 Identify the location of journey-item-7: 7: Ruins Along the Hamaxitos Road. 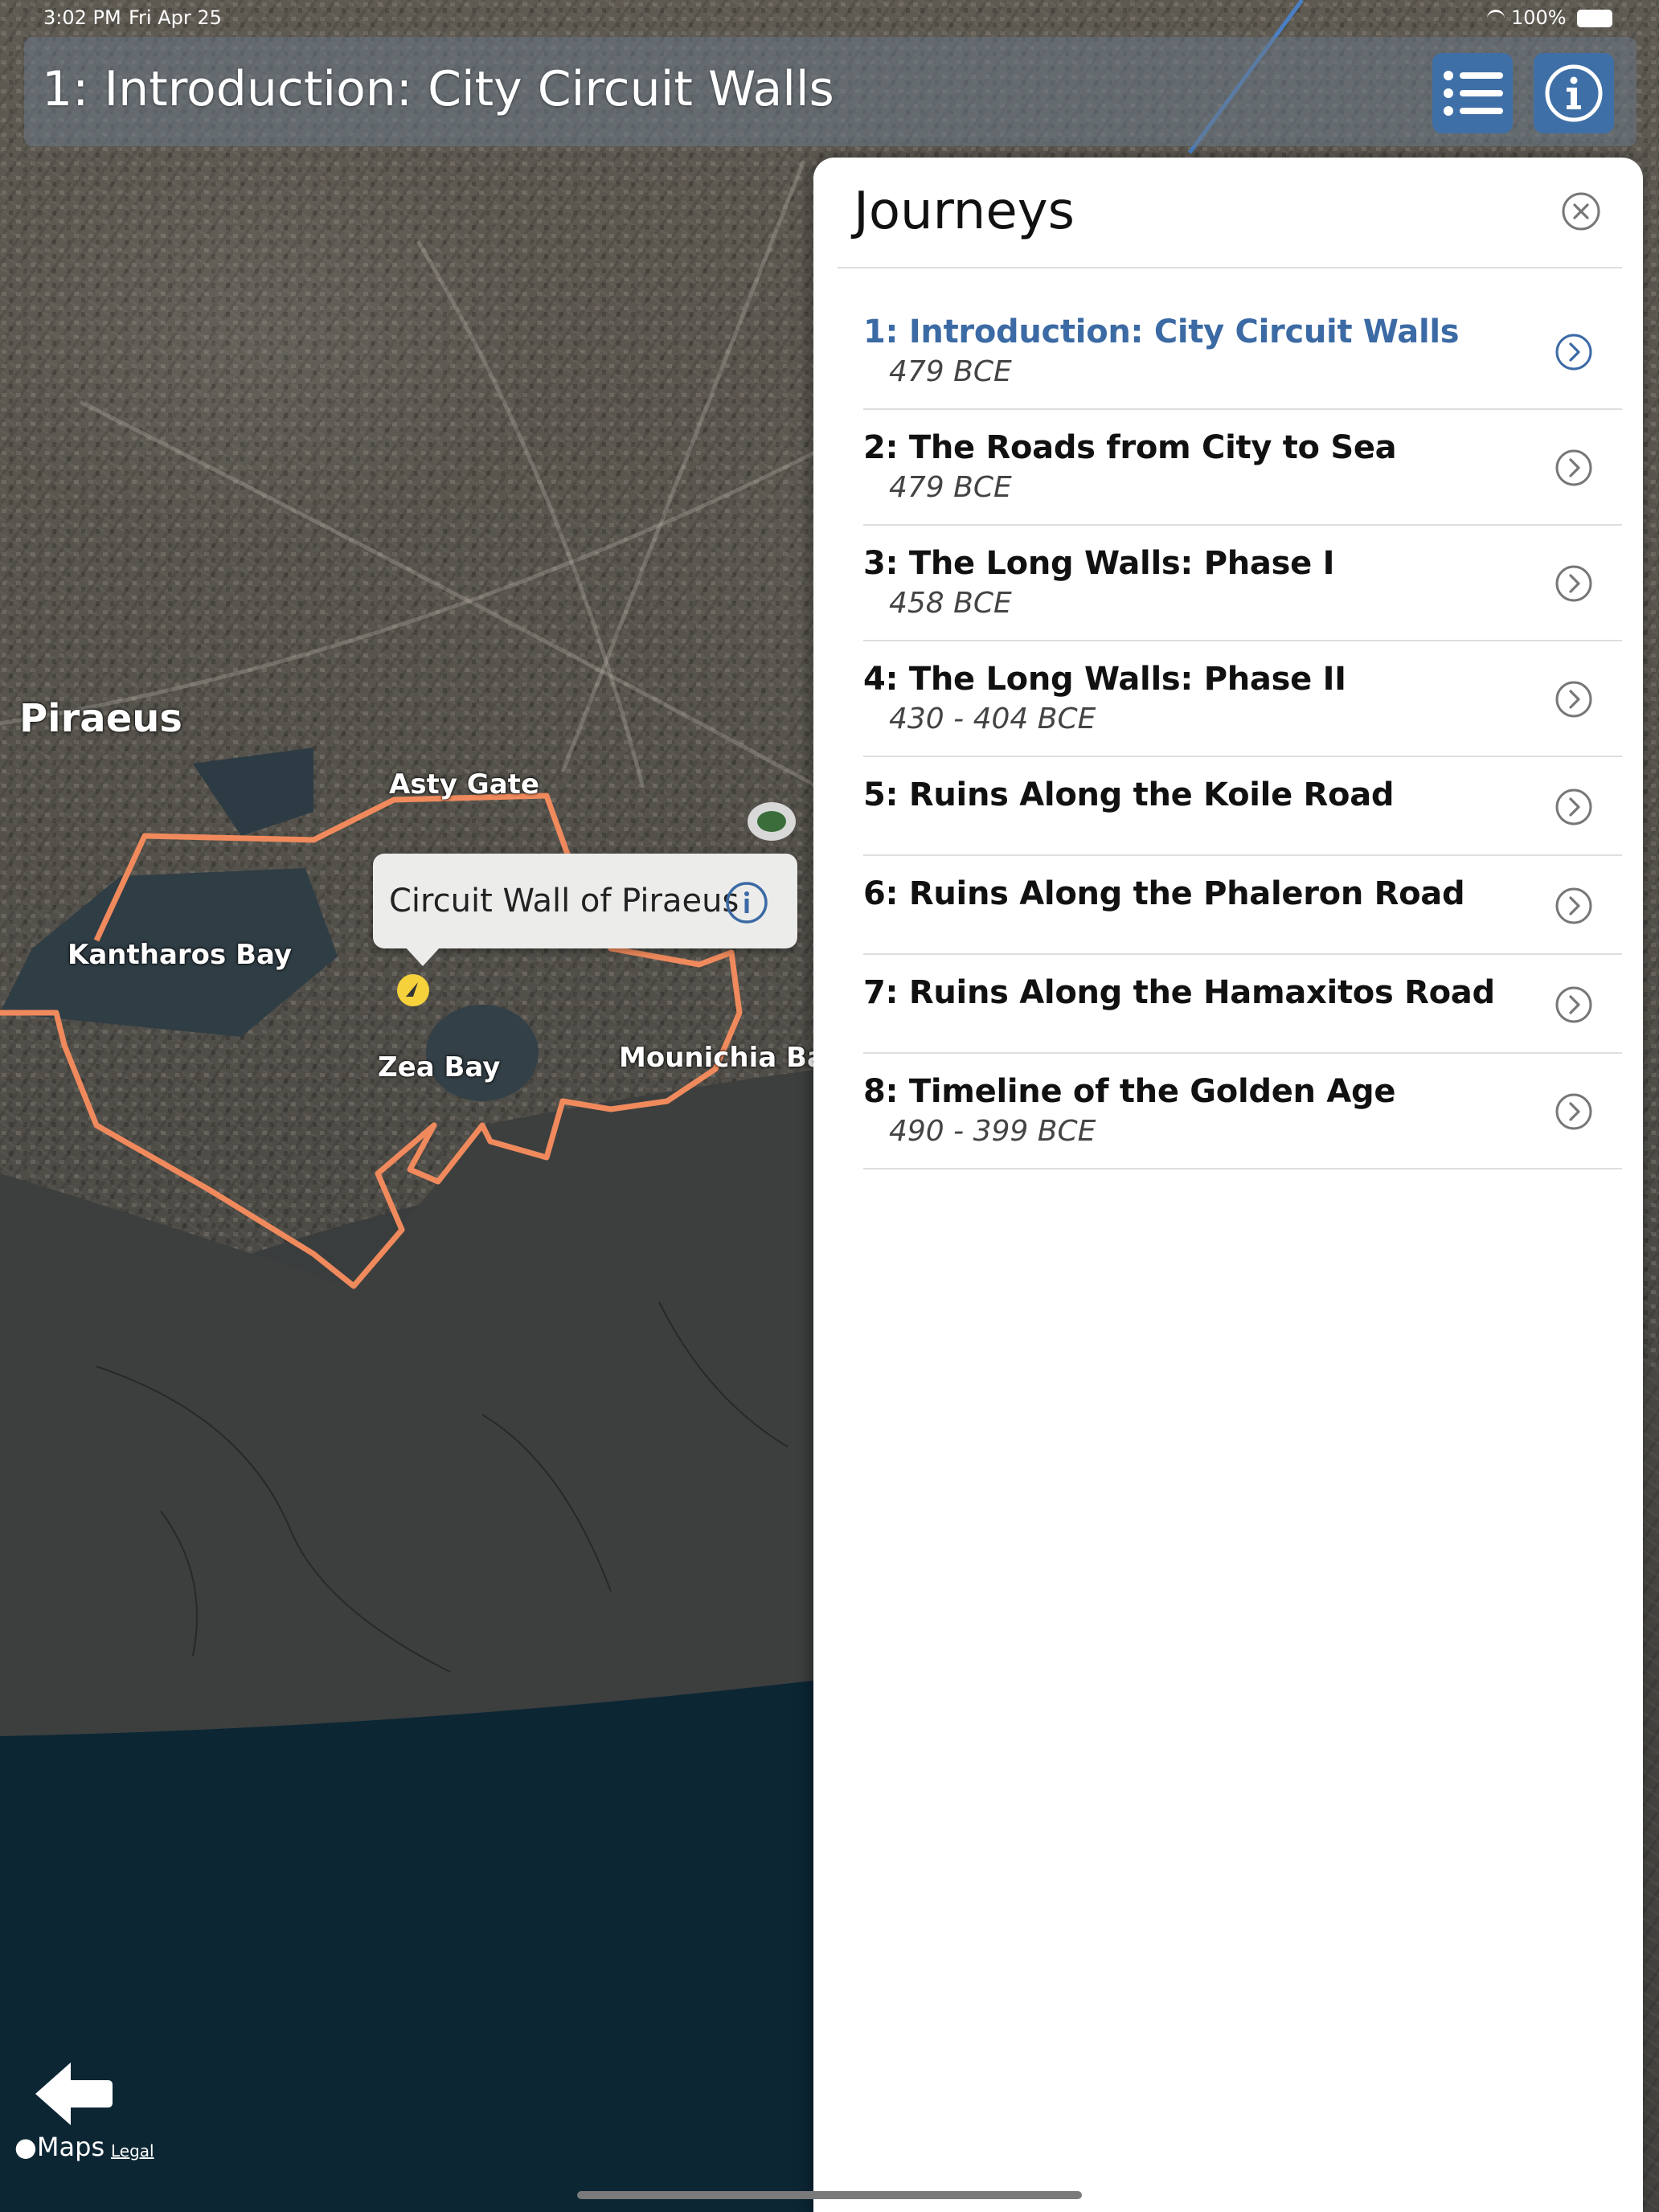
(1242, 1004).